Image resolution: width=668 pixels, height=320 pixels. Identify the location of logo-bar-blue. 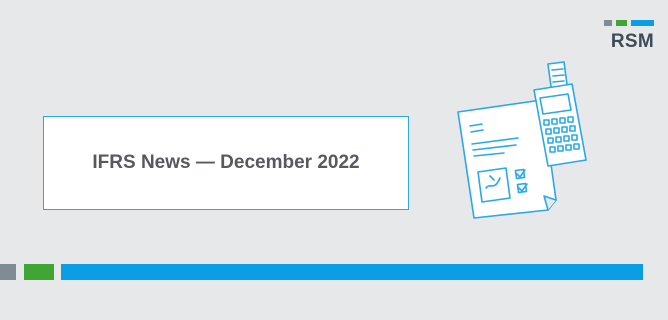
(642, 23).